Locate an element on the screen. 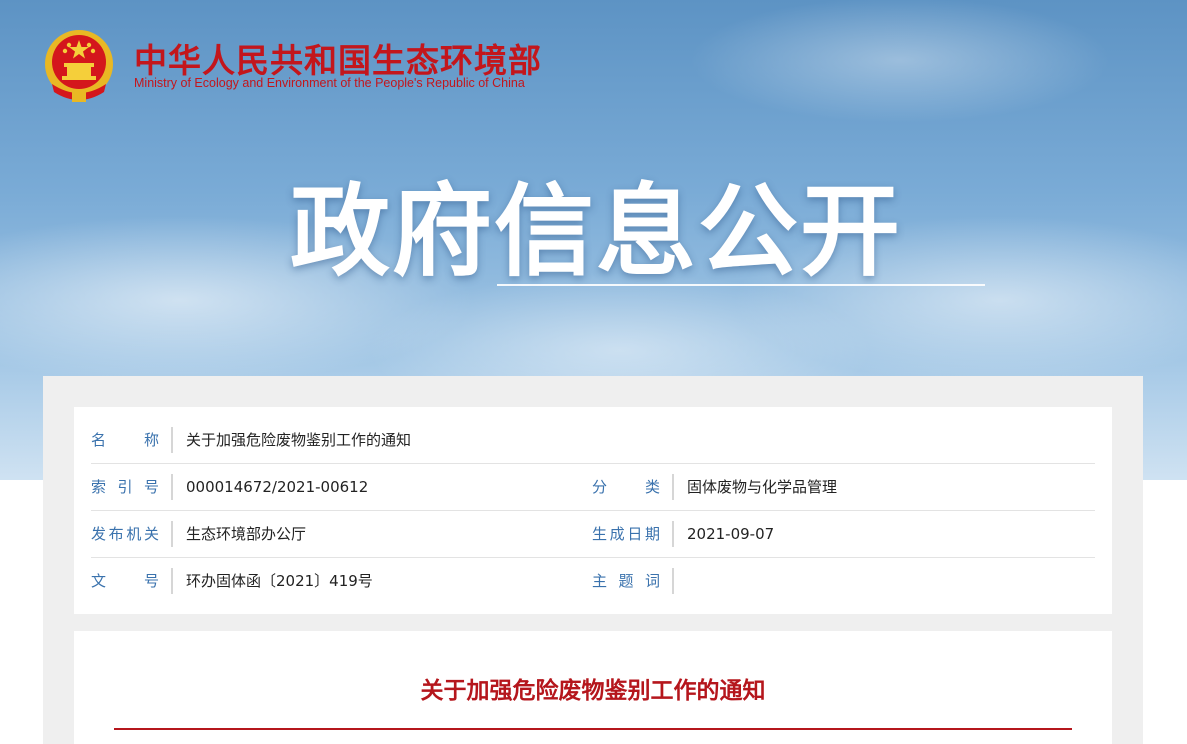 The image size is (1187, 744). category-value: 固体废物与化学品管理 is located at coordinates (762, 487).